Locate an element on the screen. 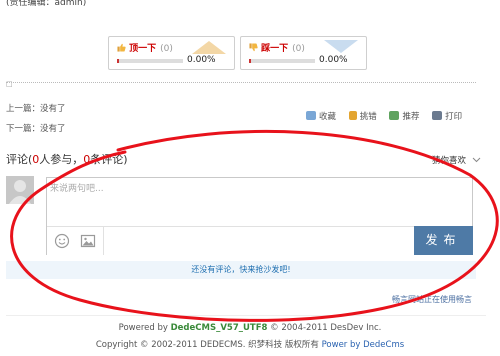  vote-down-label: 踩一下 is located at coordinates (275, 49).